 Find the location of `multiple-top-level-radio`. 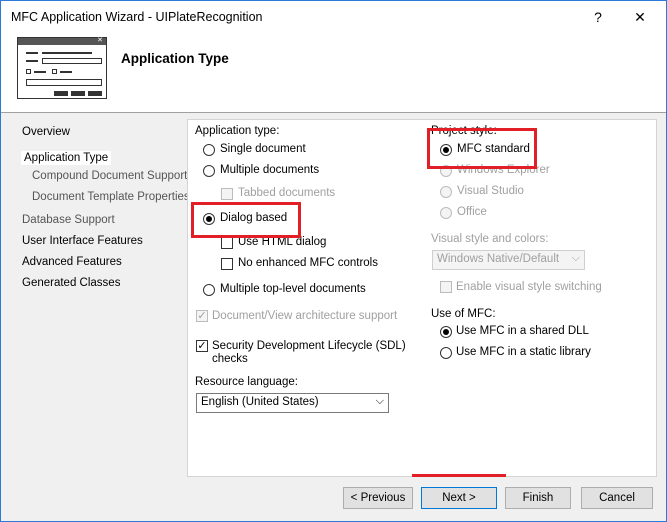

multiple-top-level-radio is located at coordinates (209, 290).